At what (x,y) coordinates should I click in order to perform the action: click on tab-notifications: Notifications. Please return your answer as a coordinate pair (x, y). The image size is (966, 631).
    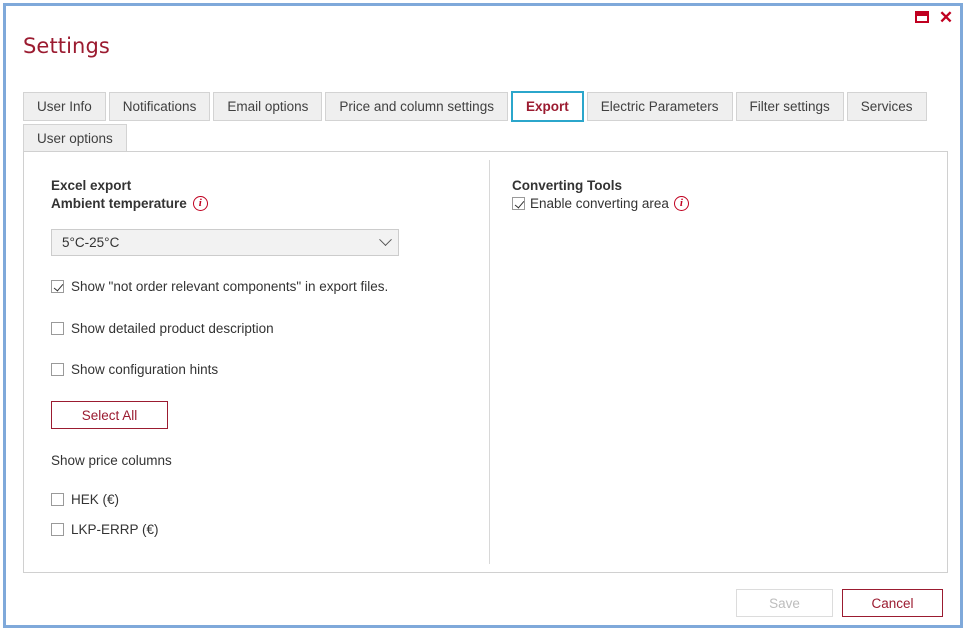
    Looking at the image, I should click on (159, 106).